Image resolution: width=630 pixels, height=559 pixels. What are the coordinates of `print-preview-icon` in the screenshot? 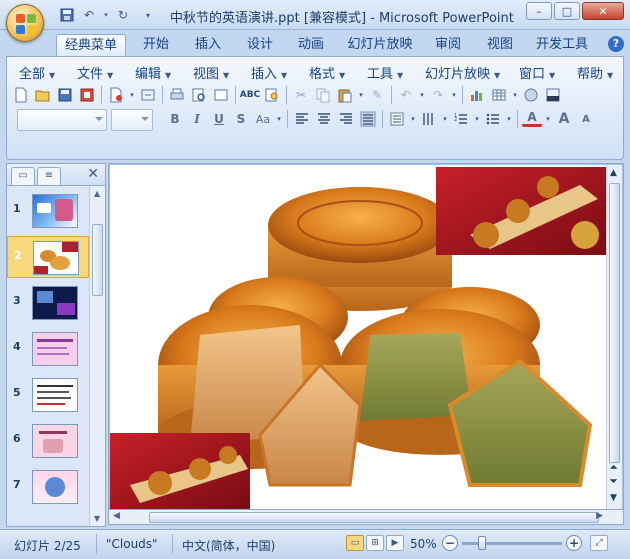 It's located at (199, 95).